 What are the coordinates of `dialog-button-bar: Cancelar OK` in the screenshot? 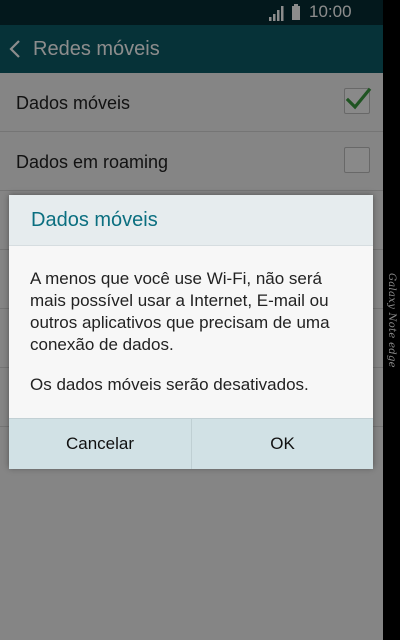 It's located at (191, 443).